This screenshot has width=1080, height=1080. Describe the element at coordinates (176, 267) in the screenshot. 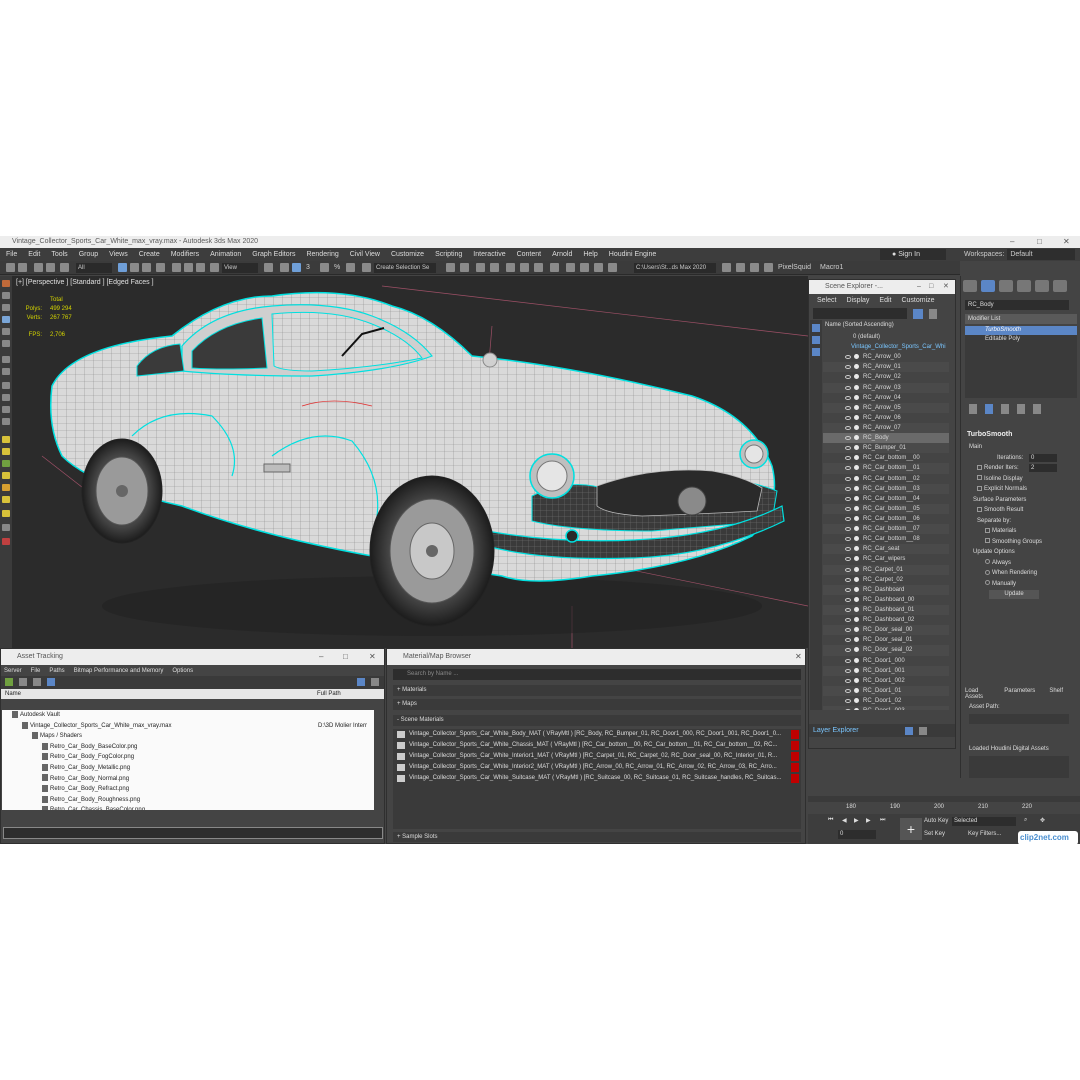

I see `move-icon` at that location.